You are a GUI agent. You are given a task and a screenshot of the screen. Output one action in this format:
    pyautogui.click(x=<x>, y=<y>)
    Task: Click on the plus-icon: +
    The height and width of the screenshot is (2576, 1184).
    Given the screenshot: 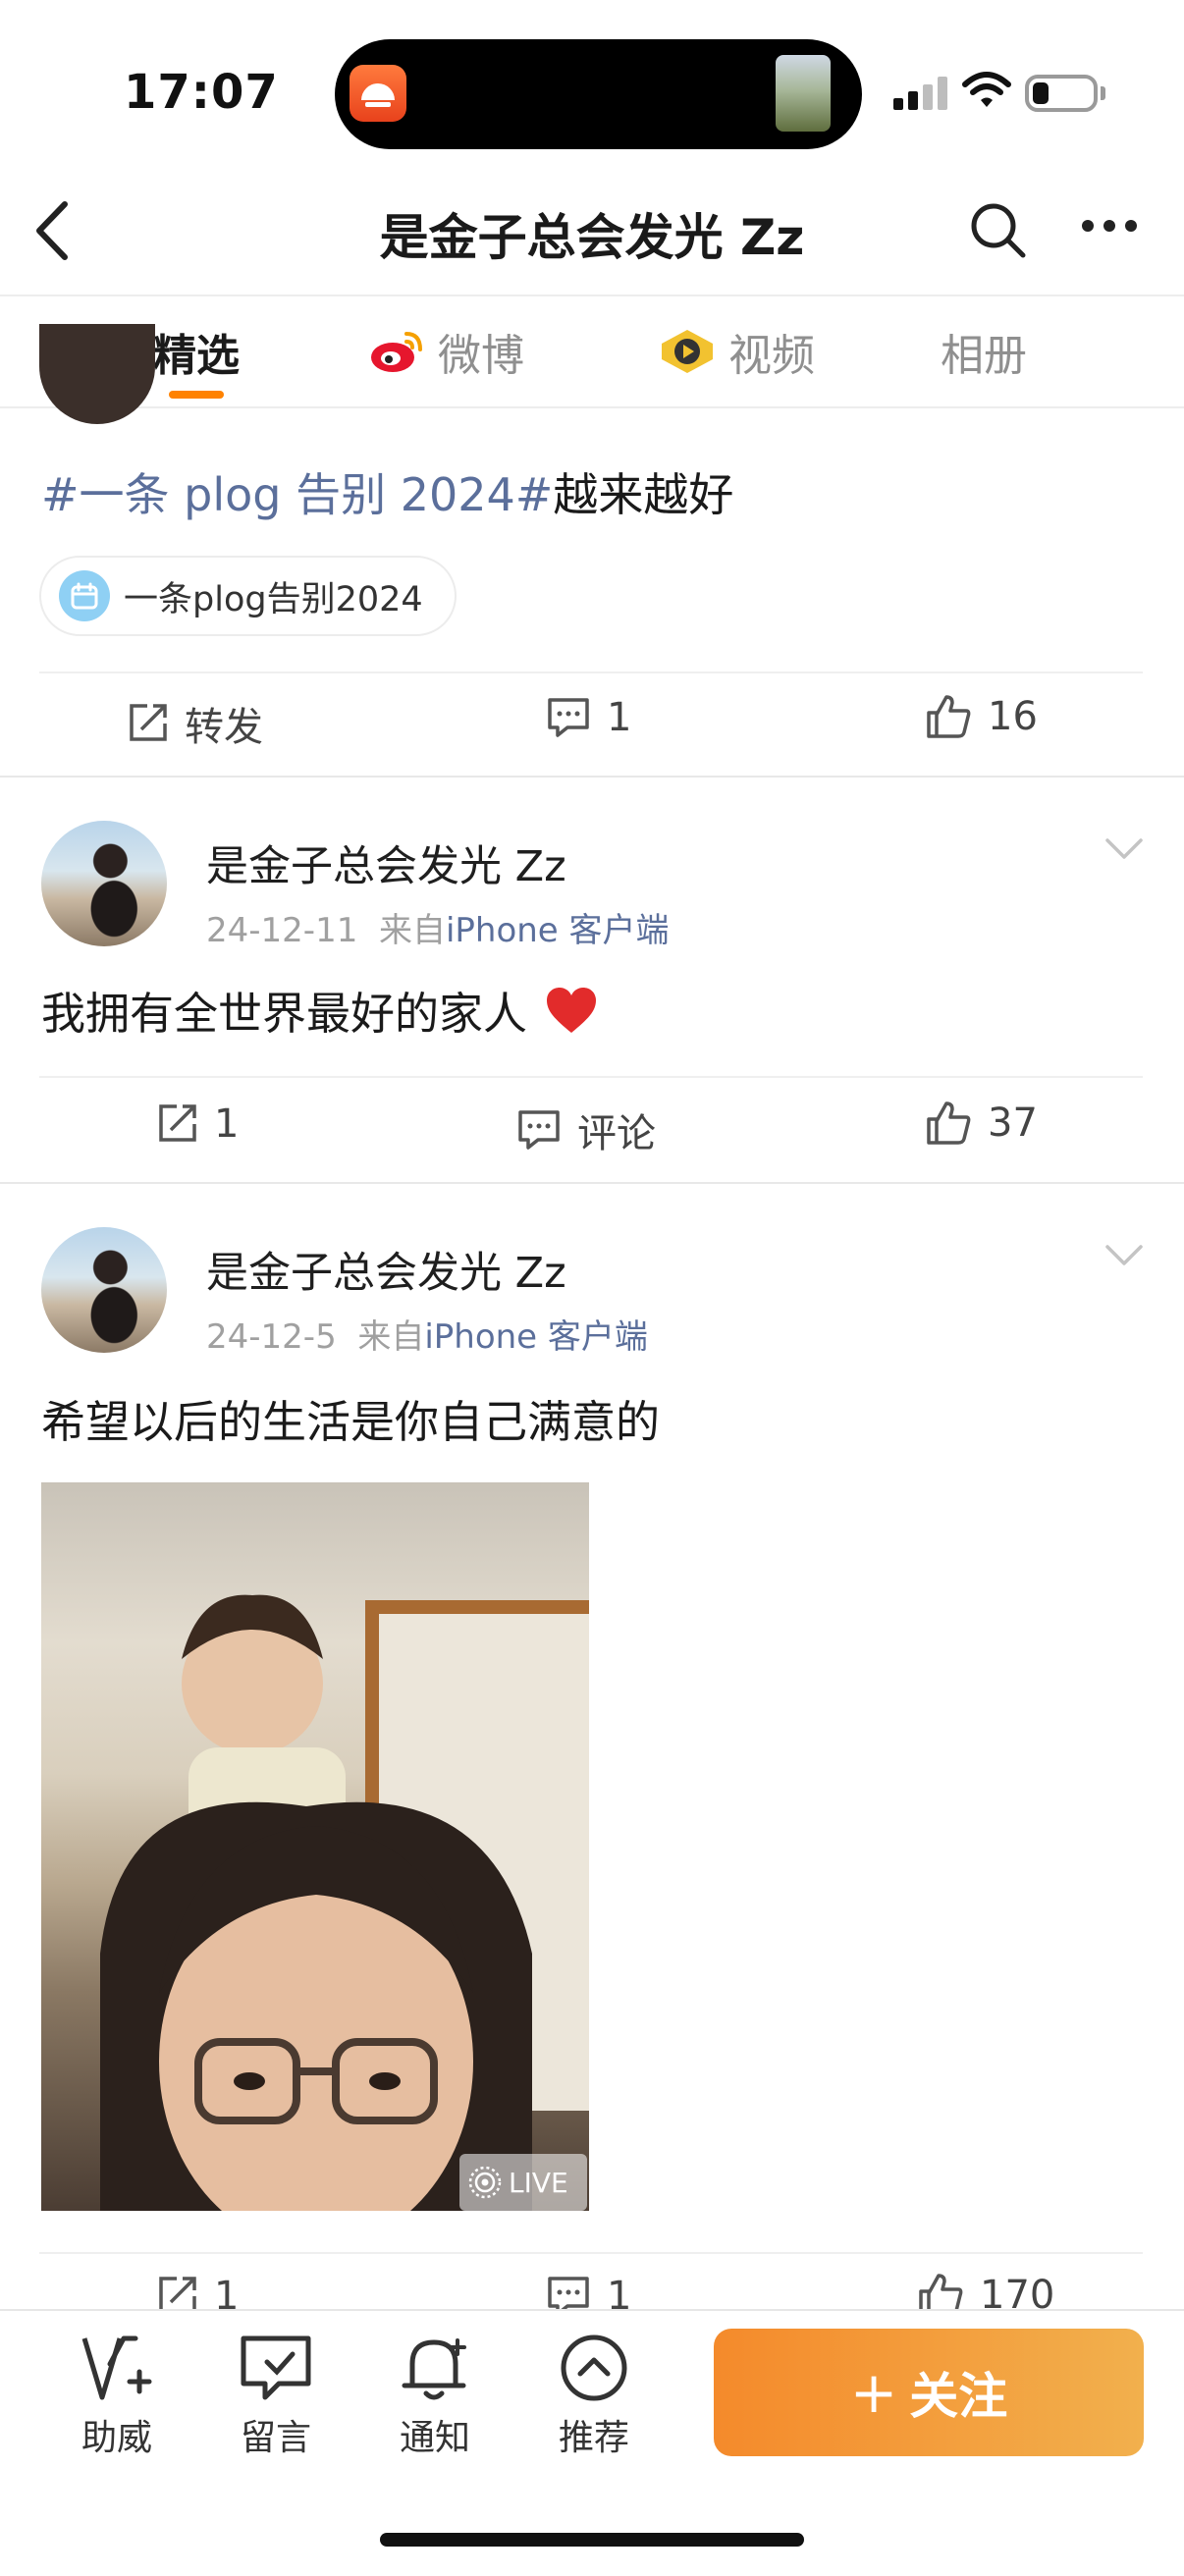 What is the action you would take?
    pyautogui.click(x=873, y=2392)
    